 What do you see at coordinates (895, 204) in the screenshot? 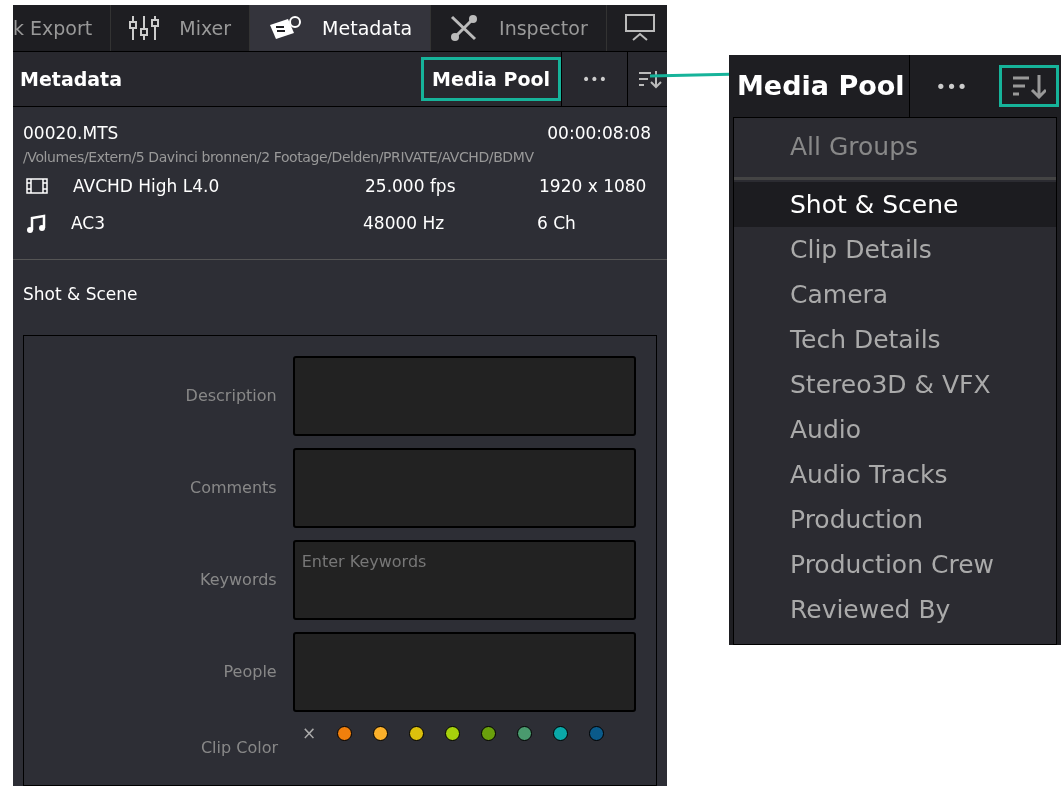
I see `menu-item: Shot & Scene` at bounding box center [895, 204].